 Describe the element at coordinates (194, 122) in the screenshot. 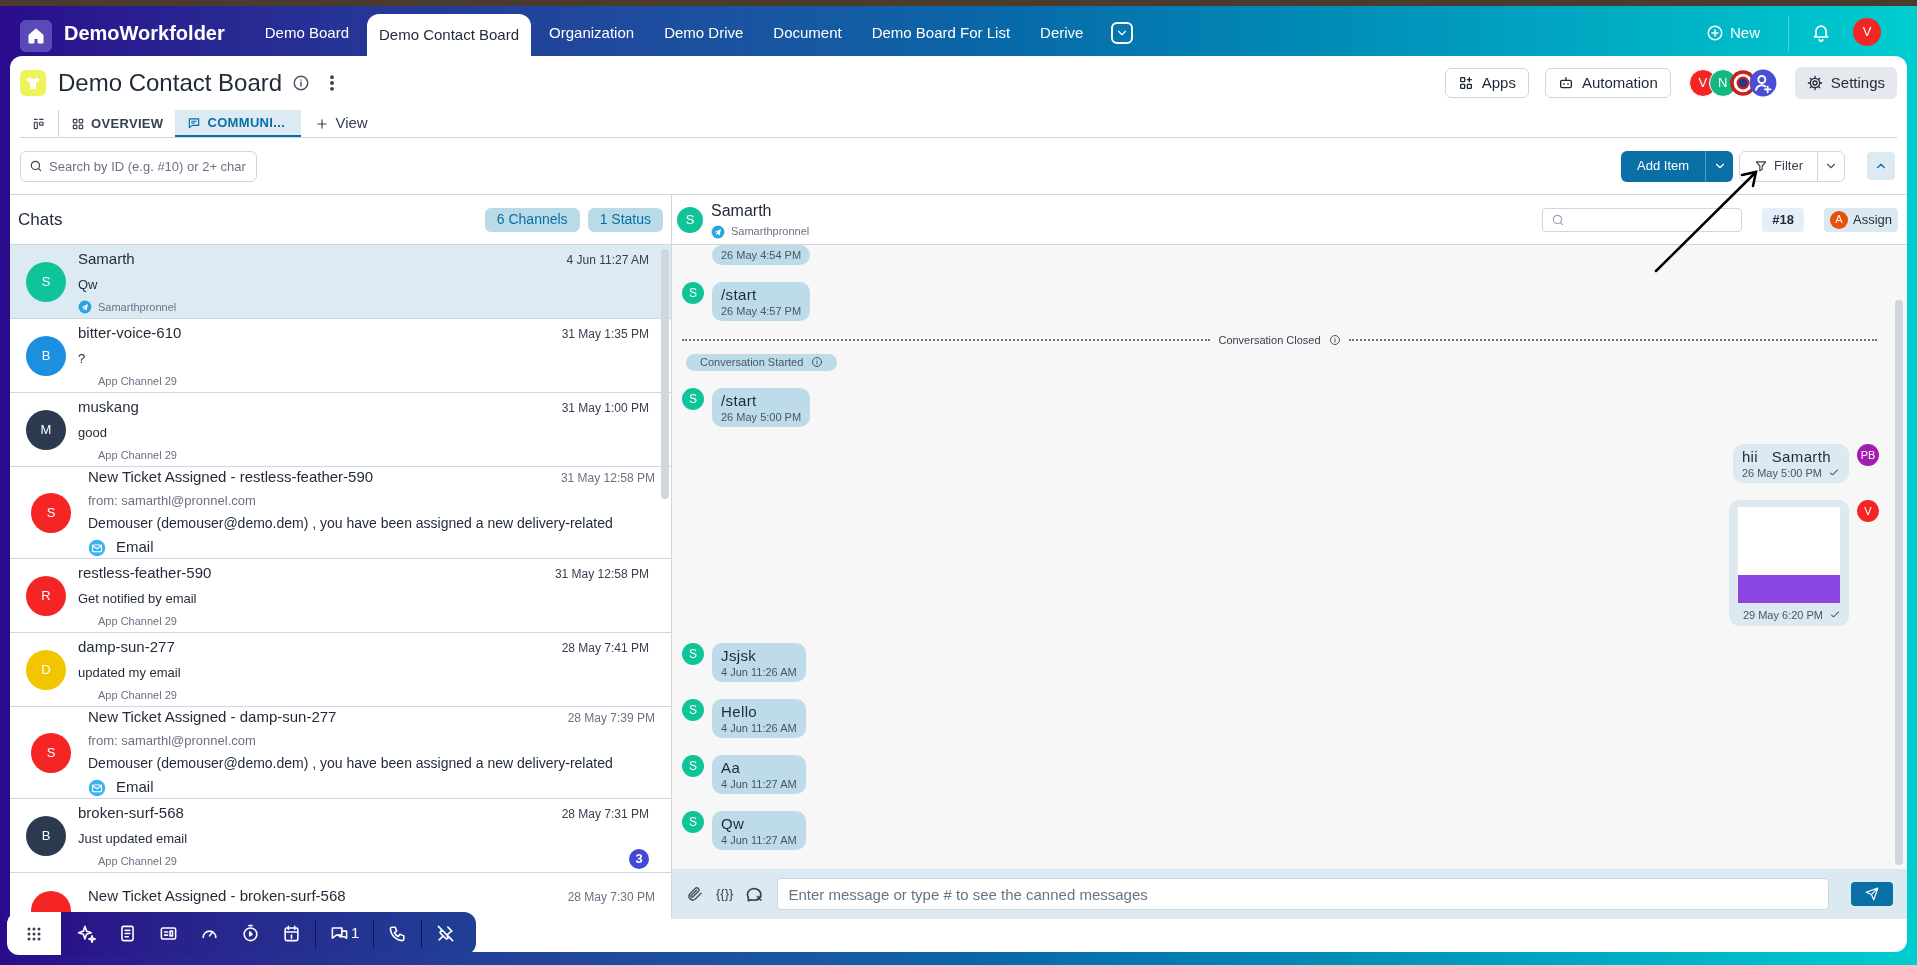

I see `chat-icon` at that location.